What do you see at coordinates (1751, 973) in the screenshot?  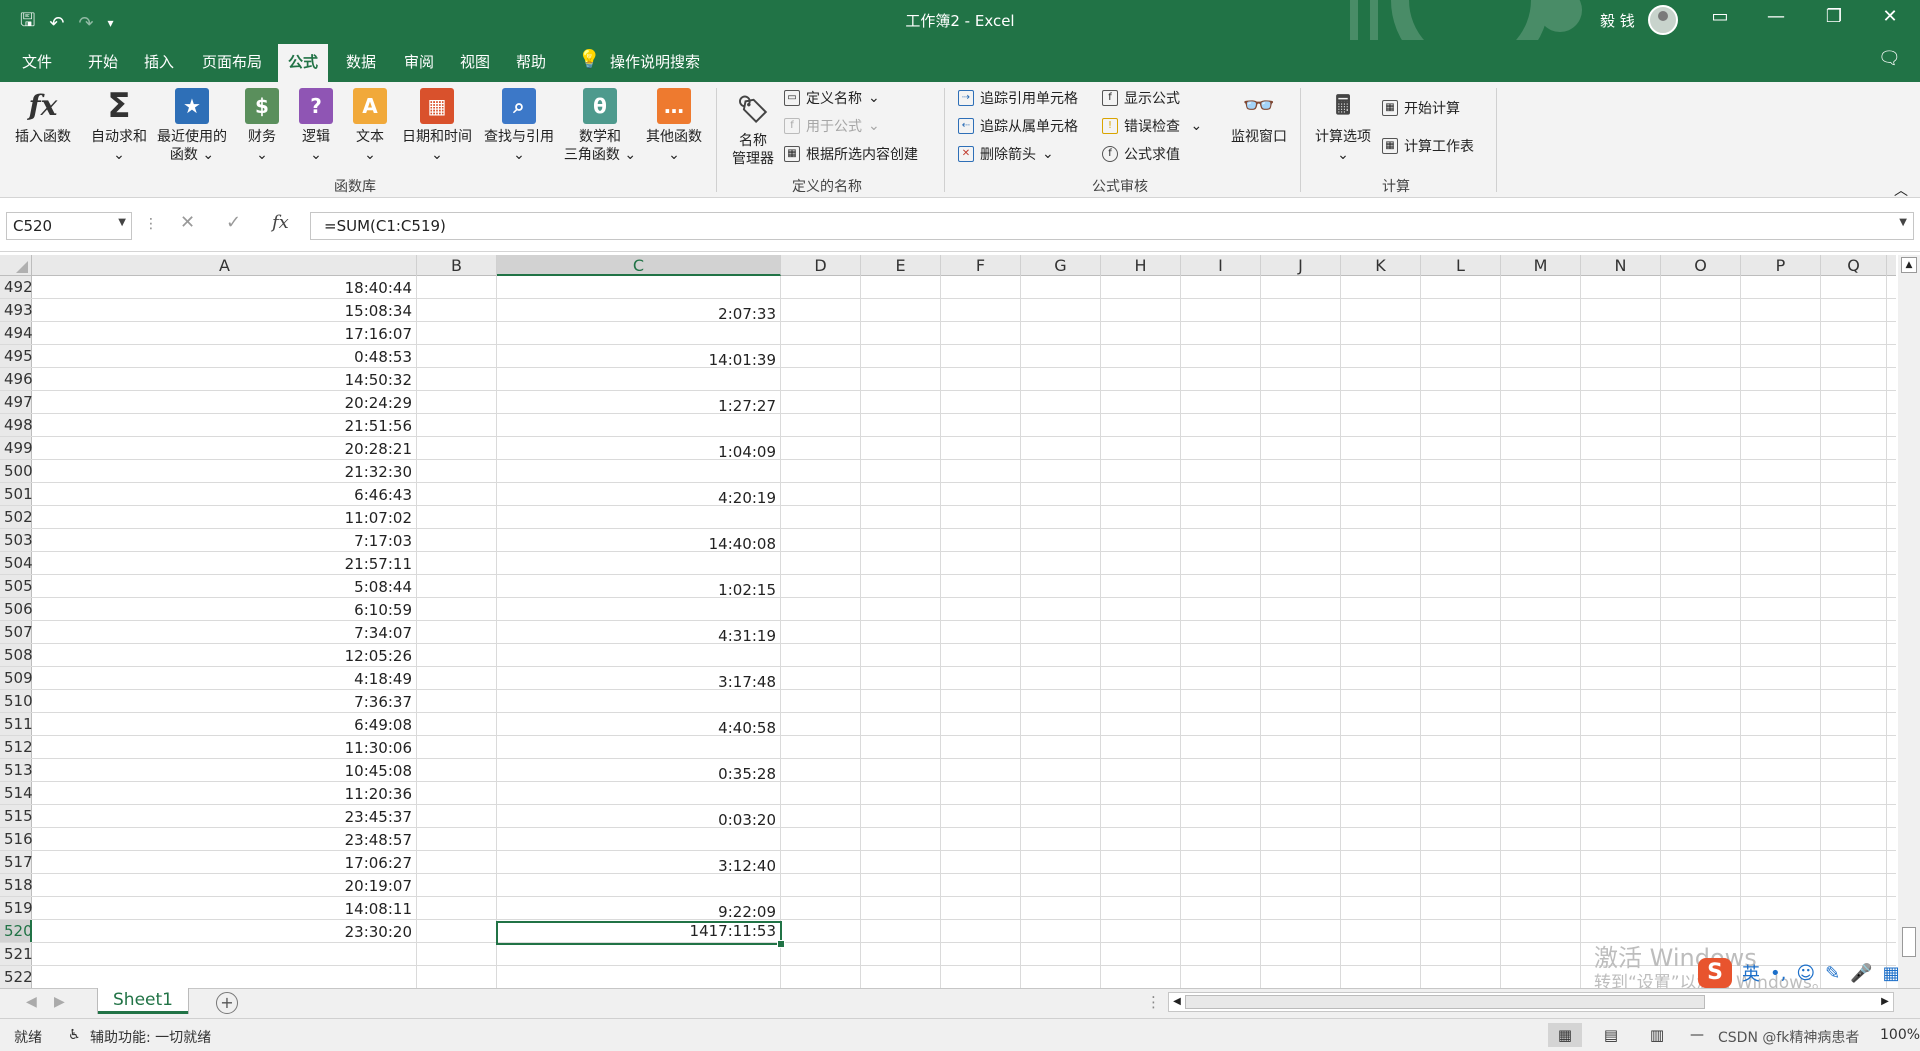 I see `ime-language: 英` at bounding box center [1751, 973].